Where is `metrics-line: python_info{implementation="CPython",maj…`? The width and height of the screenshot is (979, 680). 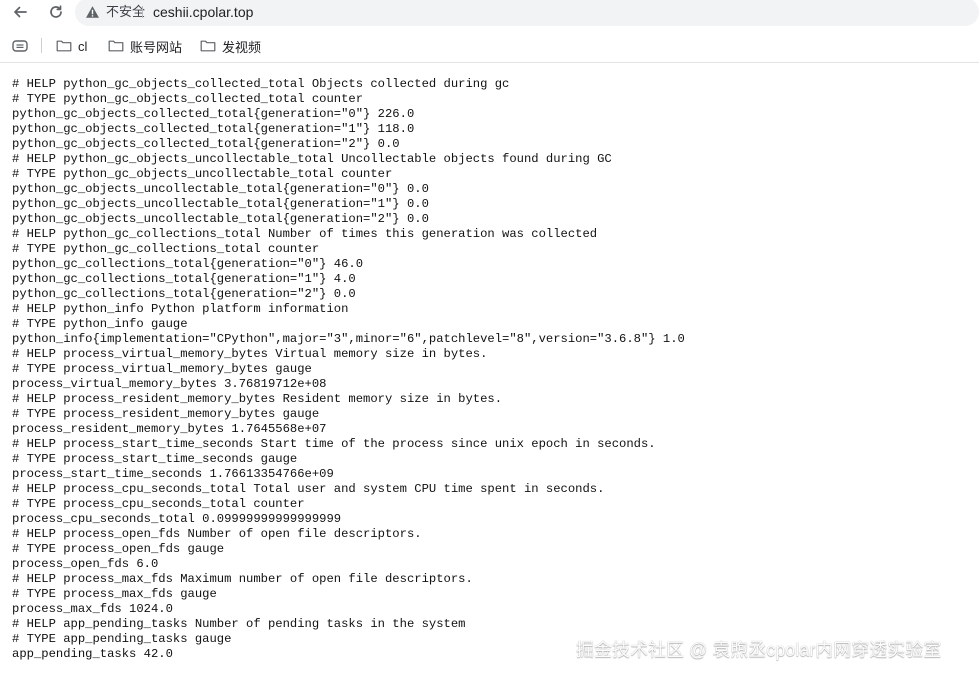 metrics-line: python_info{implementation="CPython",maj… is located at coordinates (348, 339).